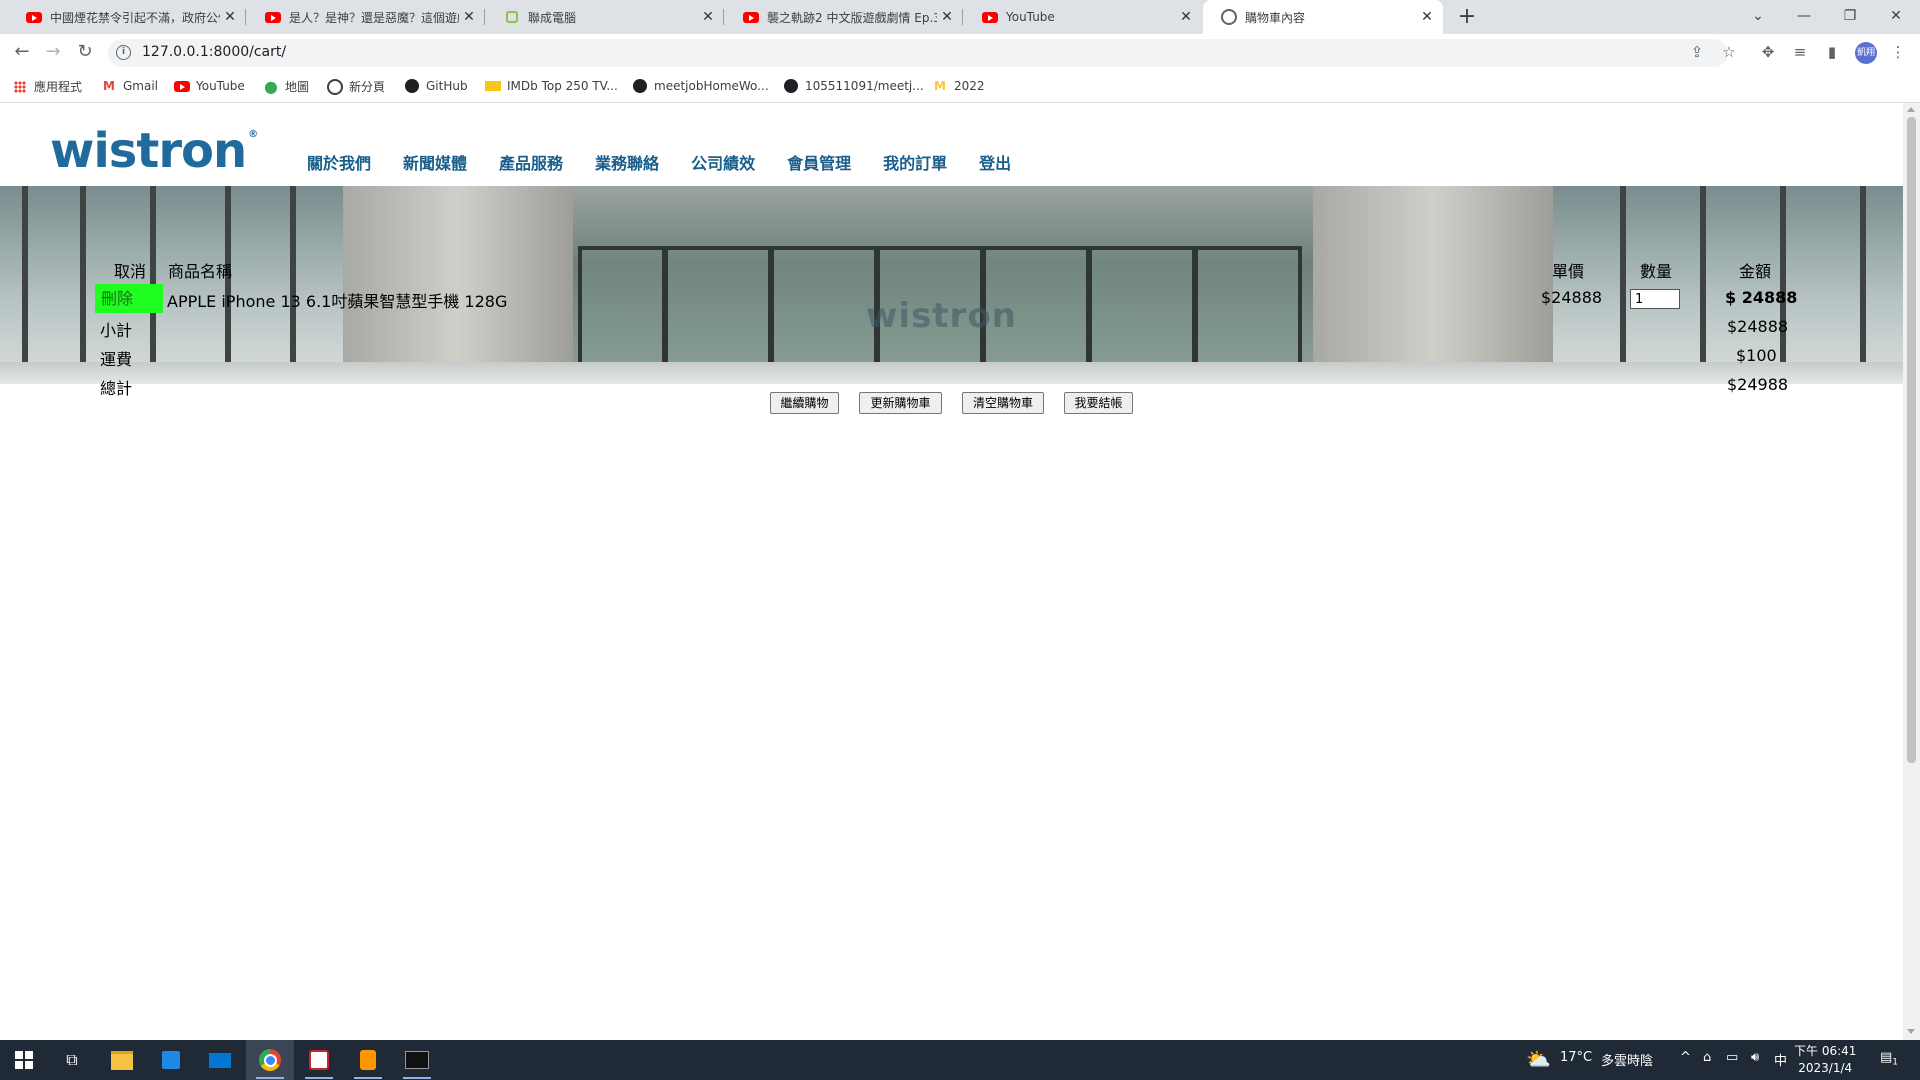  What do you see at coordinates (22, 52) in the screenshot?
I see `back-button: ←` at bounding box center [22, 52].